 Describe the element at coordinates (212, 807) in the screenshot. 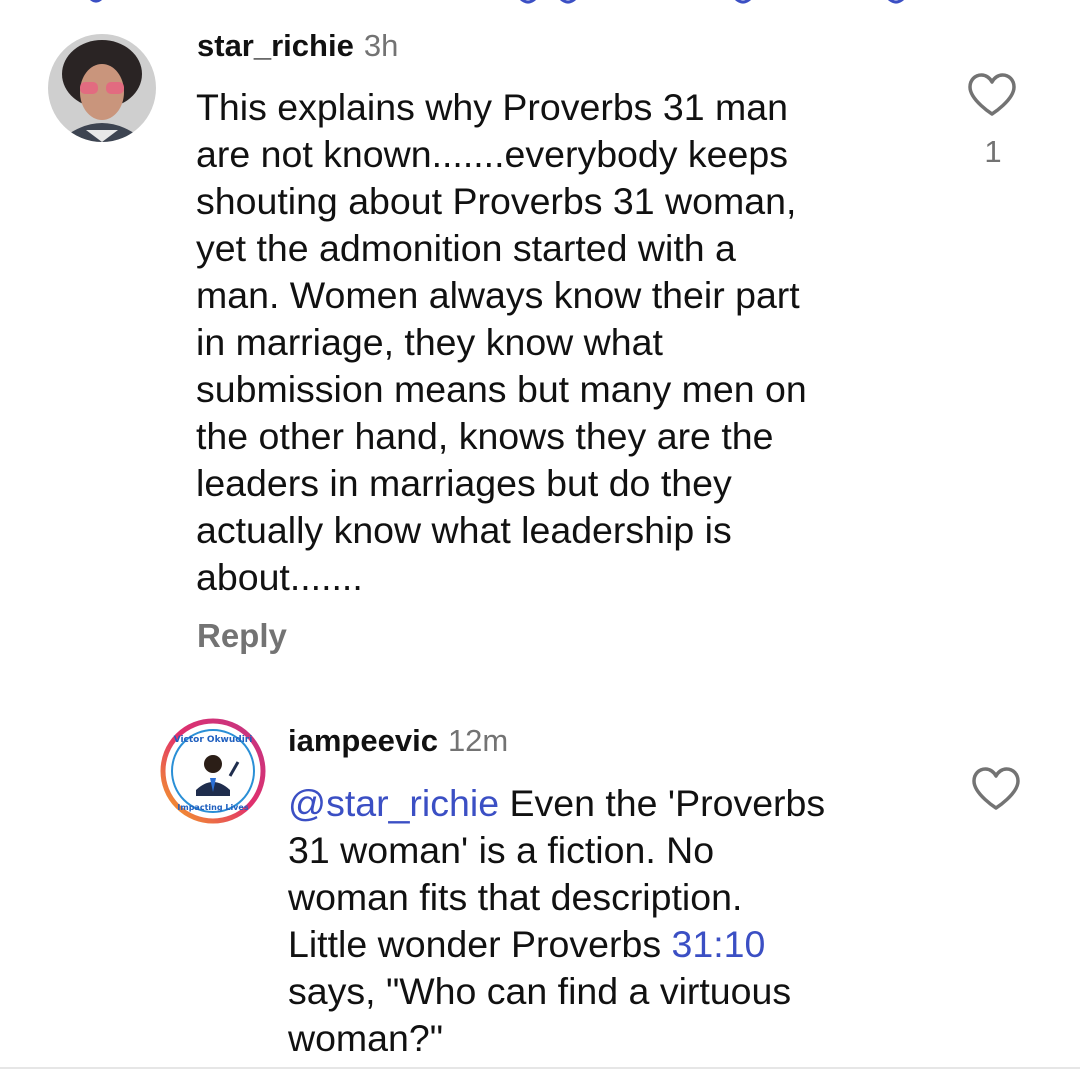

I see `svg-text: Impacting Lives` at that location.